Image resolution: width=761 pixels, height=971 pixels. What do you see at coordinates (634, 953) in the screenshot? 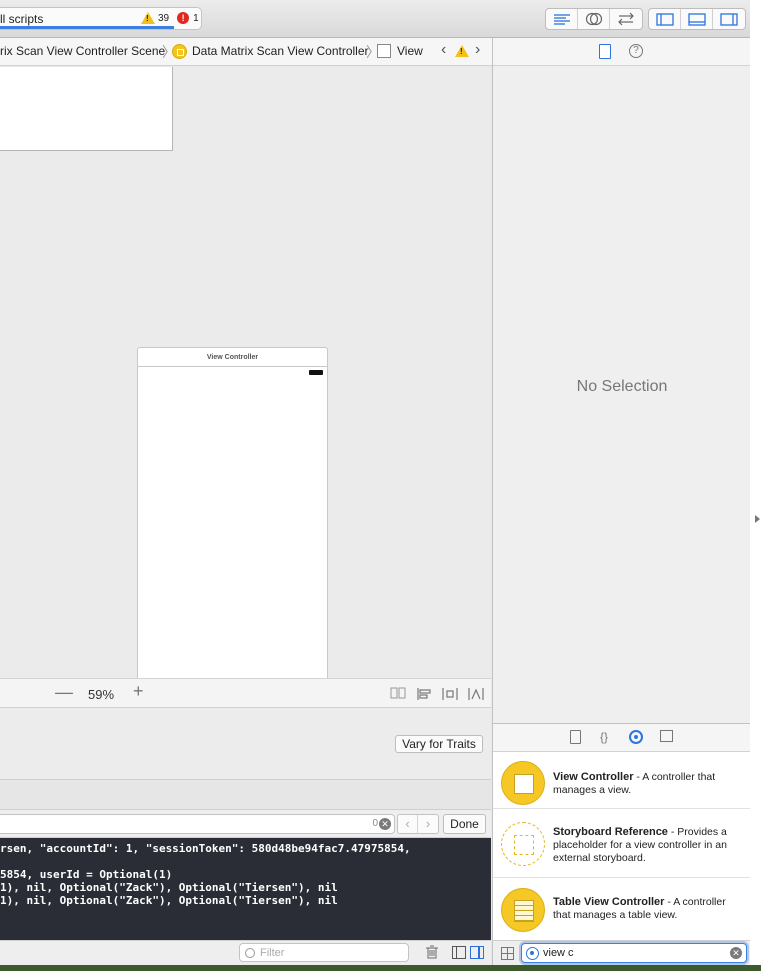
I see `library-search-input: view c ✕` at bounding box center [634, 953].